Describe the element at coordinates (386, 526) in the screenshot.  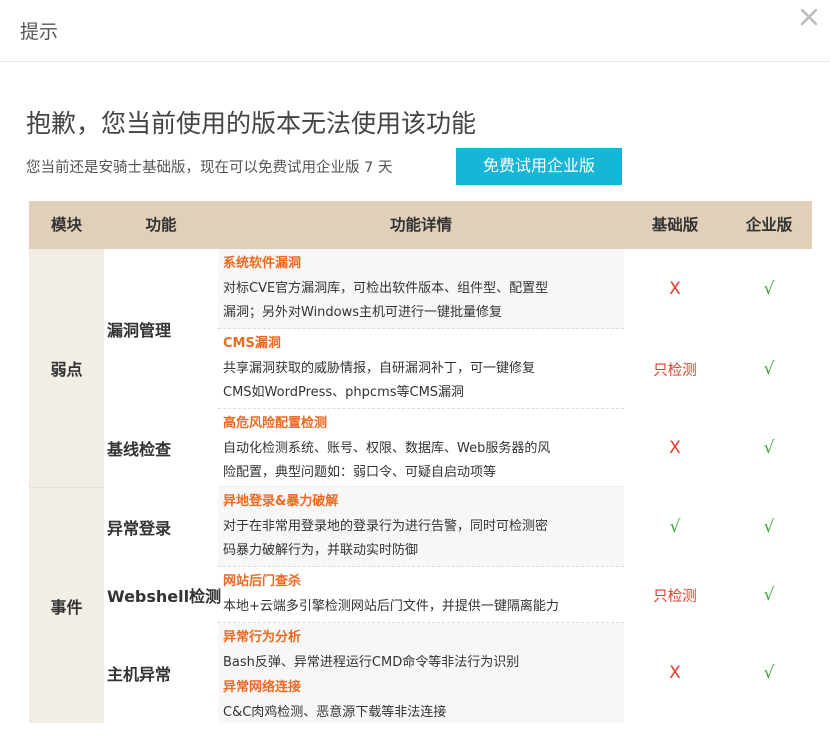
I see `detail-line: 对于在非常用登录地的登录行为进行告警，同时可检测密` at that location.